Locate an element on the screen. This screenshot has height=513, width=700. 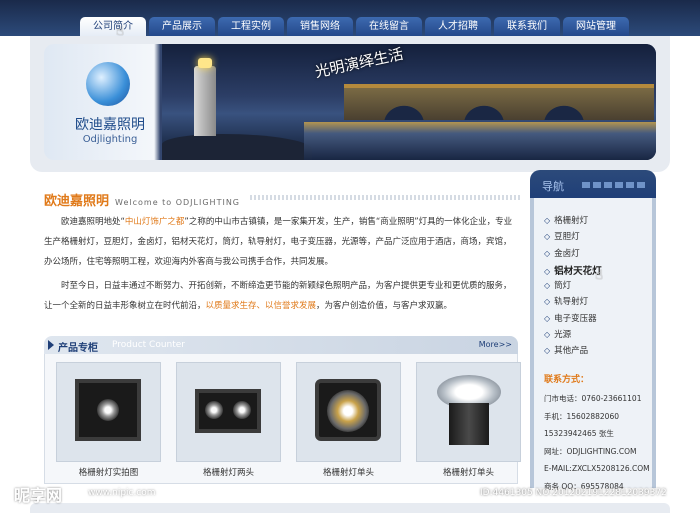
arrow-right-icon is located at coordinates (51, 345).